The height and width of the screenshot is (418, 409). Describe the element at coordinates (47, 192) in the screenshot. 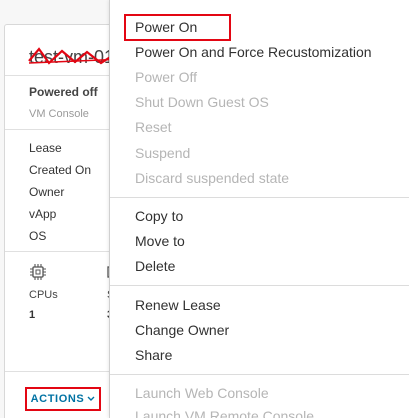

I see `owner-label: Owner` at that location.